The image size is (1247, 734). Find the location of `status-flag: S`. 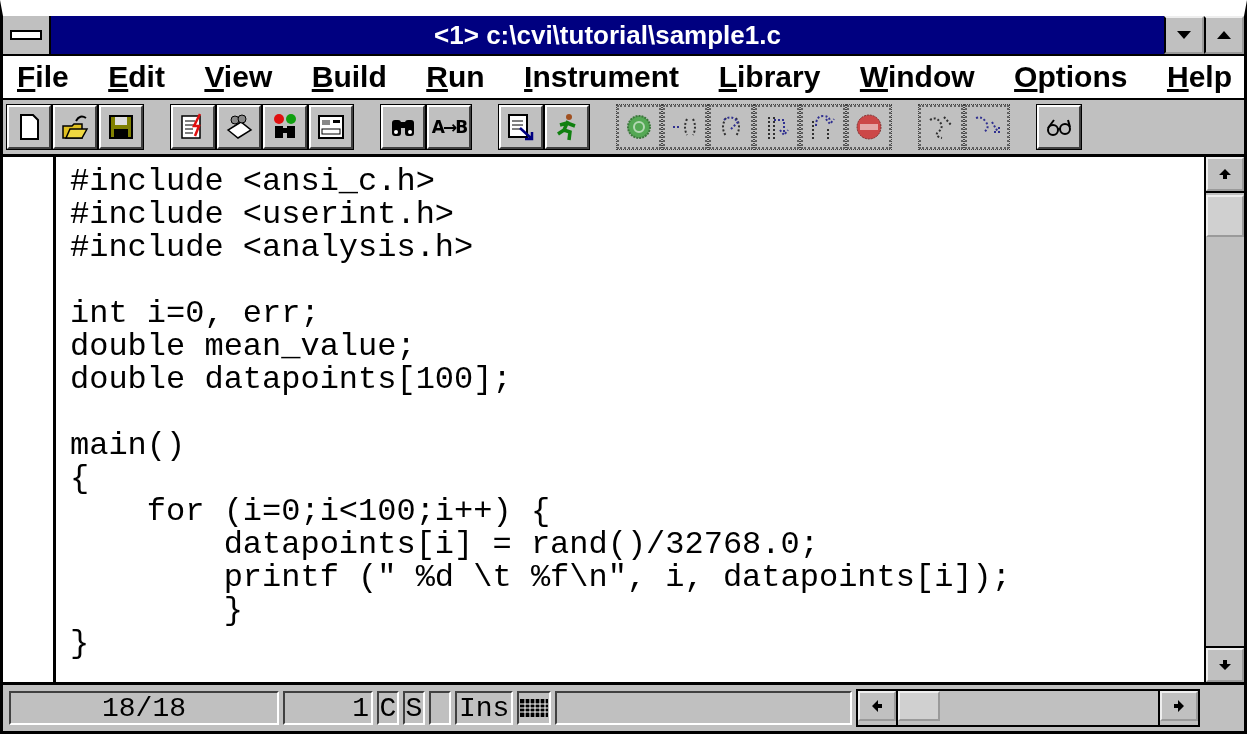

status-flag: S is located at coordinates (414, 708).